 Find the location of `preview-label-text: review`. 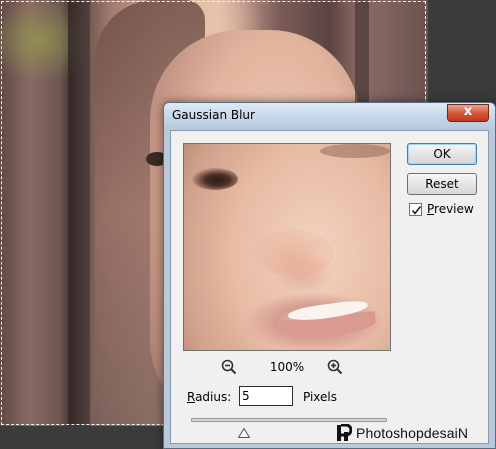

preview-label-text: review is located at coordinates (454, 209).